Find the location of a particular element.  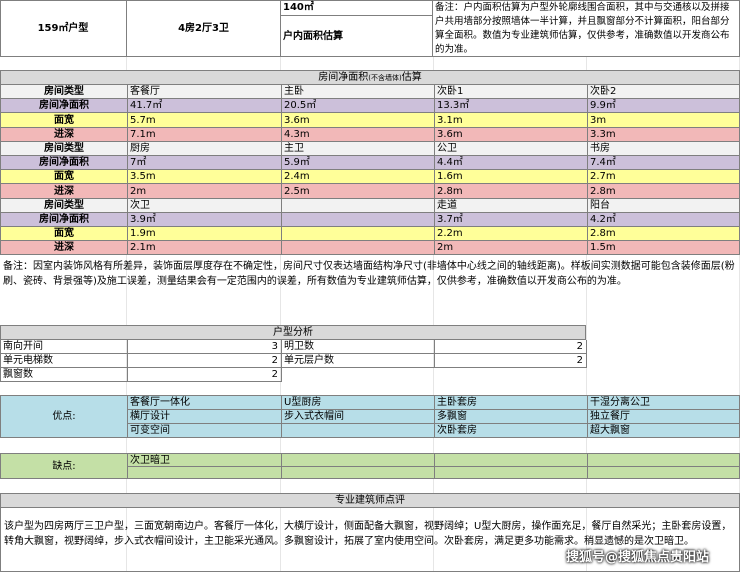

pros-label: 优点: is located at coordinates (64, 417).